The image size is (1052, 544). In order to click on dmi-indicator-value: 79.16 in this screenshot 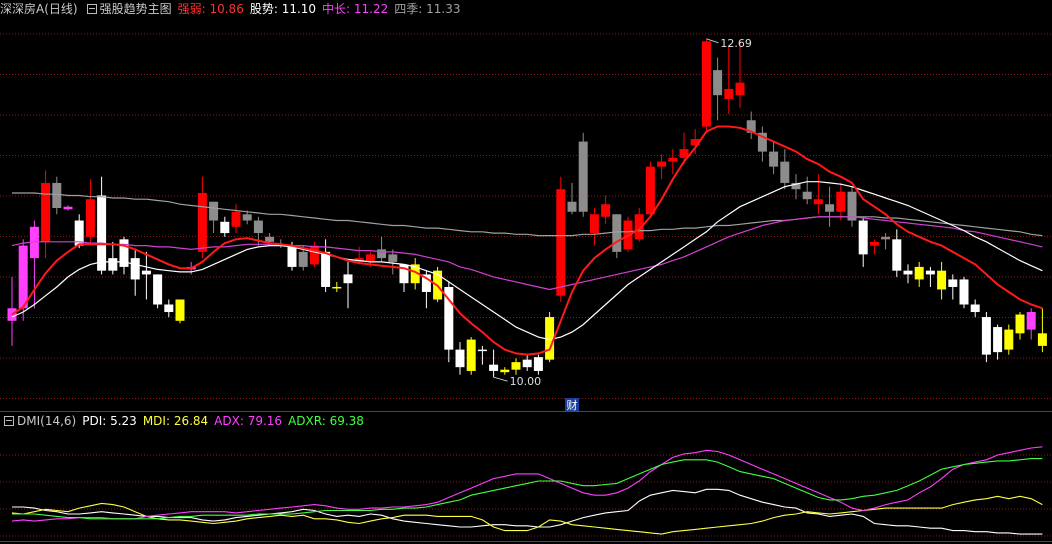, I will do `click(265, 421)`.